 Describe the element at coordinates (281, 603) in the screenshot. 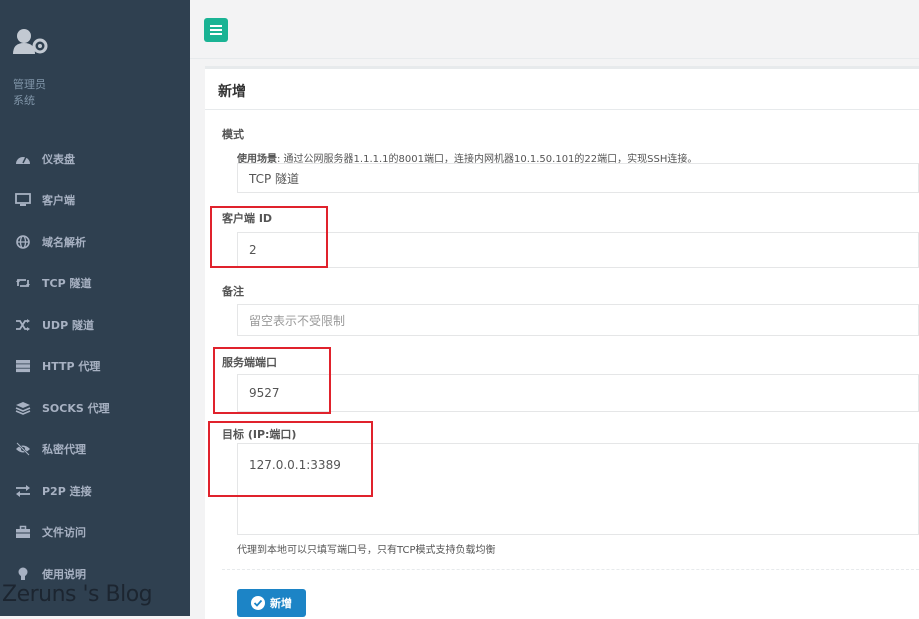

I see `submit-label: 新增` at that location.